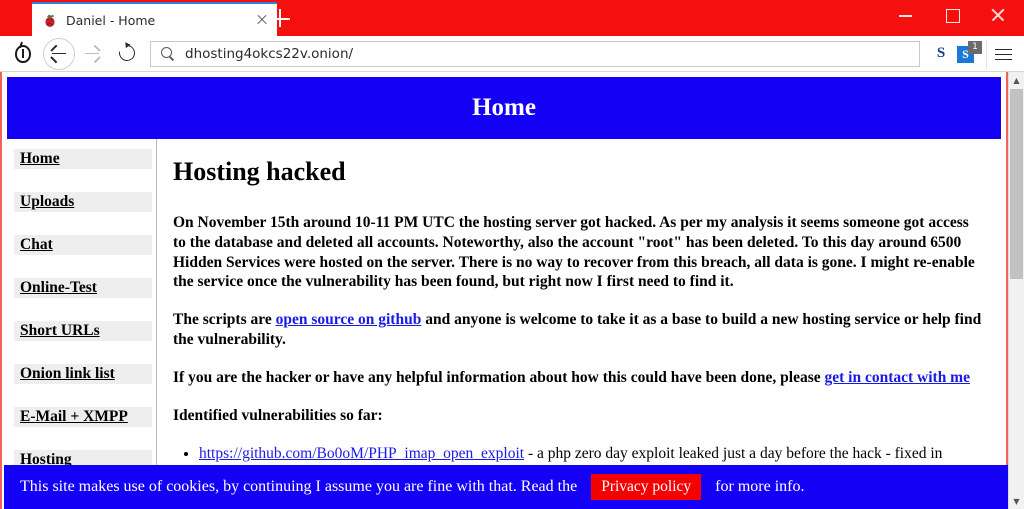  What do you see at coordinates (952, 15) in the screenshot?
I see `window-maximize-button` at bounding box center [952, 15].